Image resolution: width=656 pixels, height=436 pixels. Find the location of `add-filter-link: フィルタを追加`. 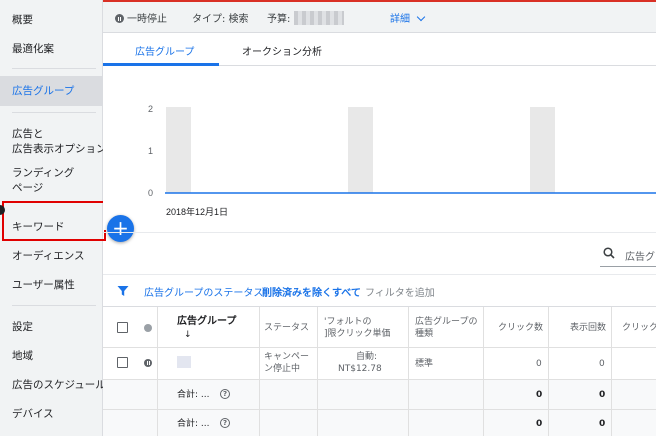

add-filter-link: フィルタを追加 is located at coordinates (400, 291).